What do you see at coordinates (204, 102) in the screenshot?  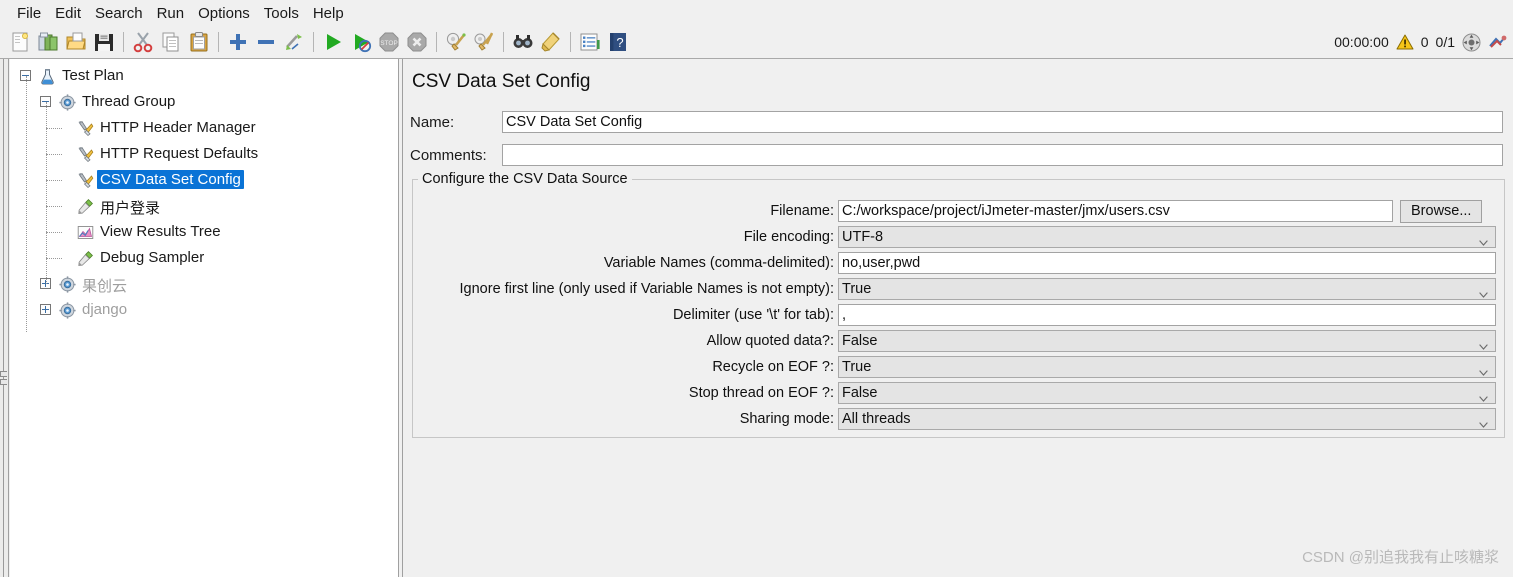 I see `tree-node-Thread Group: Thread Group` at bounding box center [204, 102].